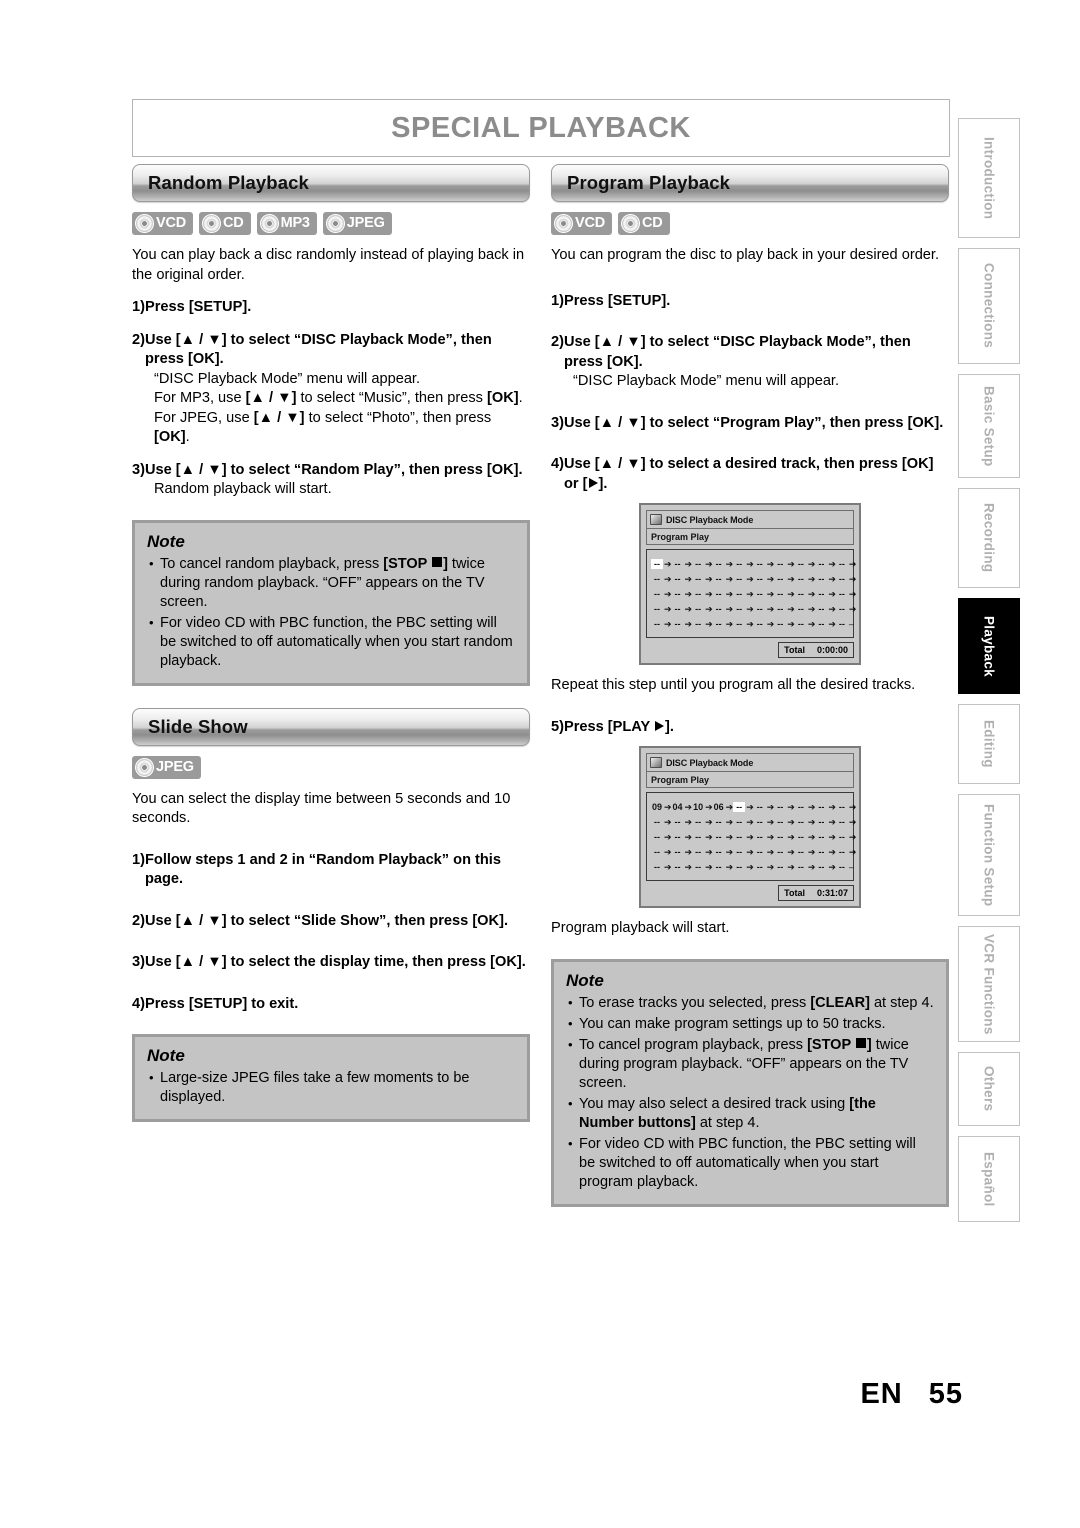 The height and width of the screenshot is (1528, 1080). I want to click on chapter-tab-function-setup: Function Setup, so click(989, 855).